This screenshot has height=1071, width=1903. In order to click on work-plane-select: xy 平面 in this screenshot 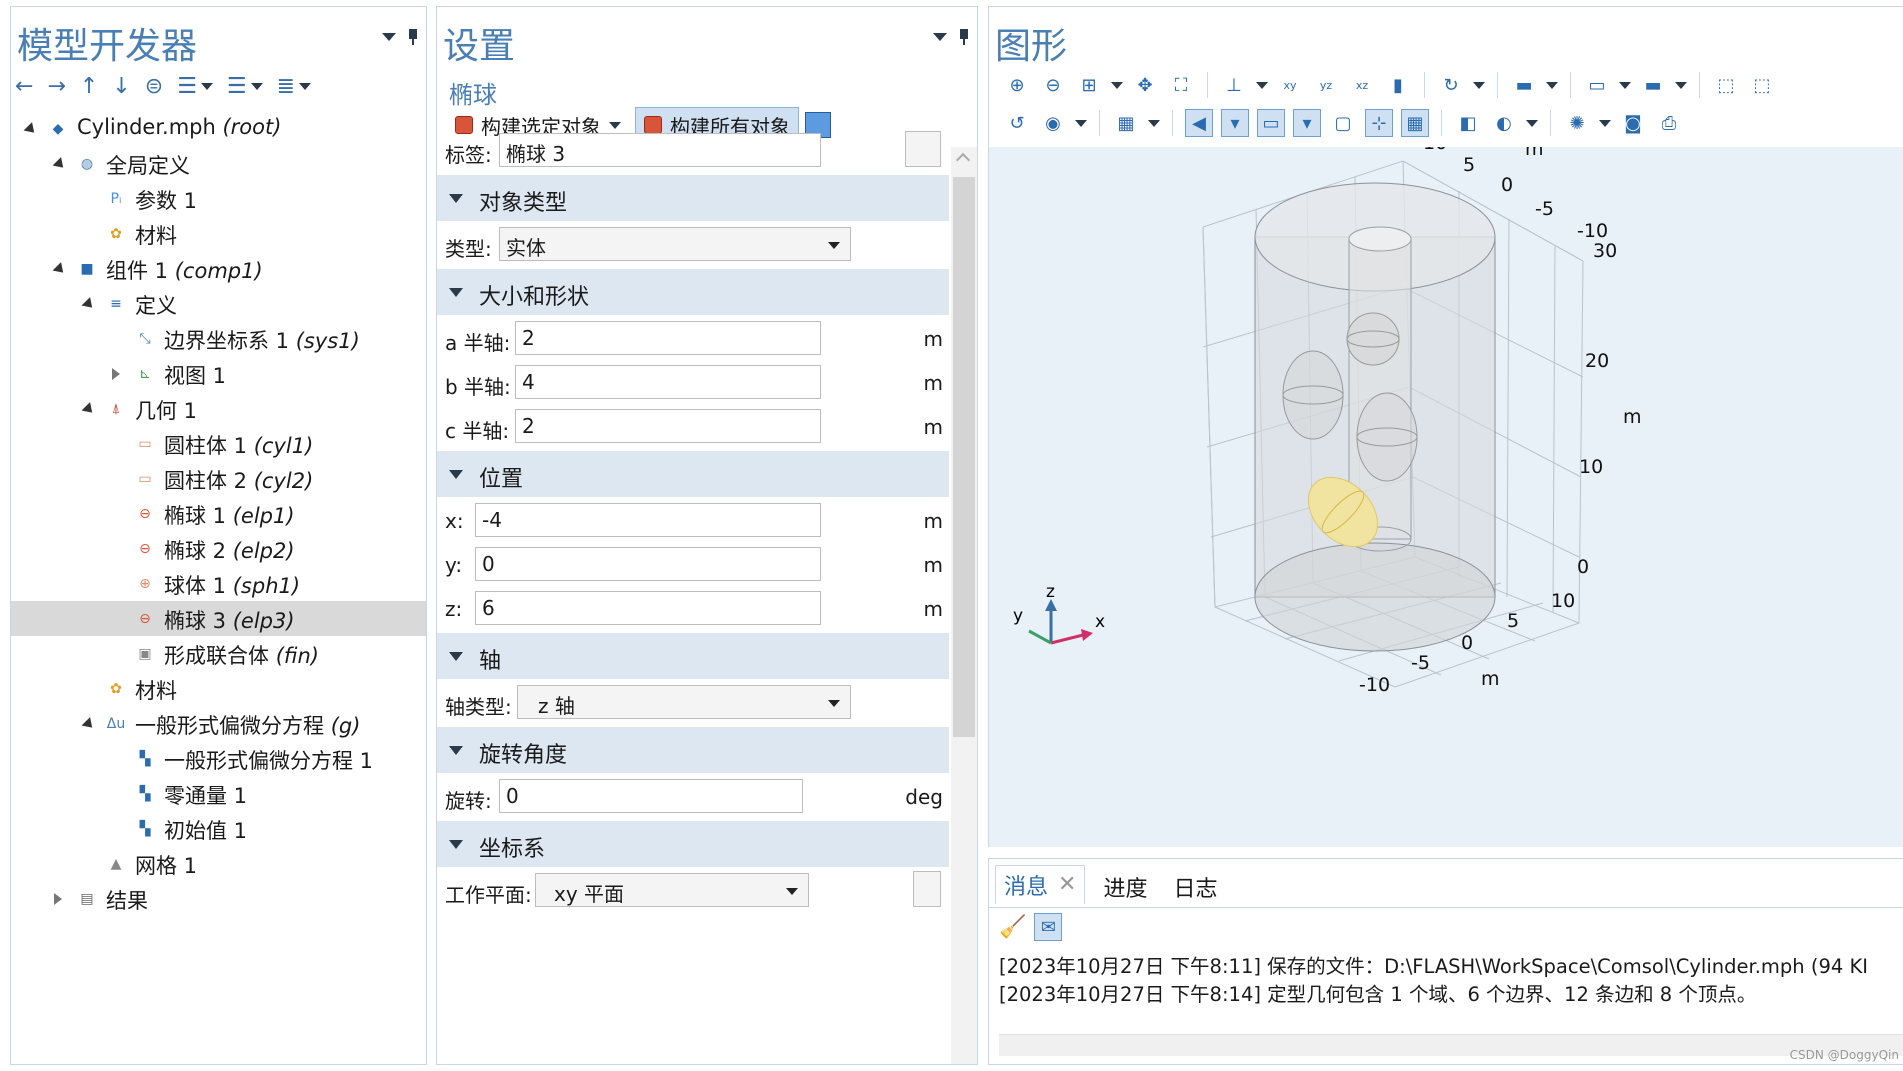, I will do `click(672, 890)`.